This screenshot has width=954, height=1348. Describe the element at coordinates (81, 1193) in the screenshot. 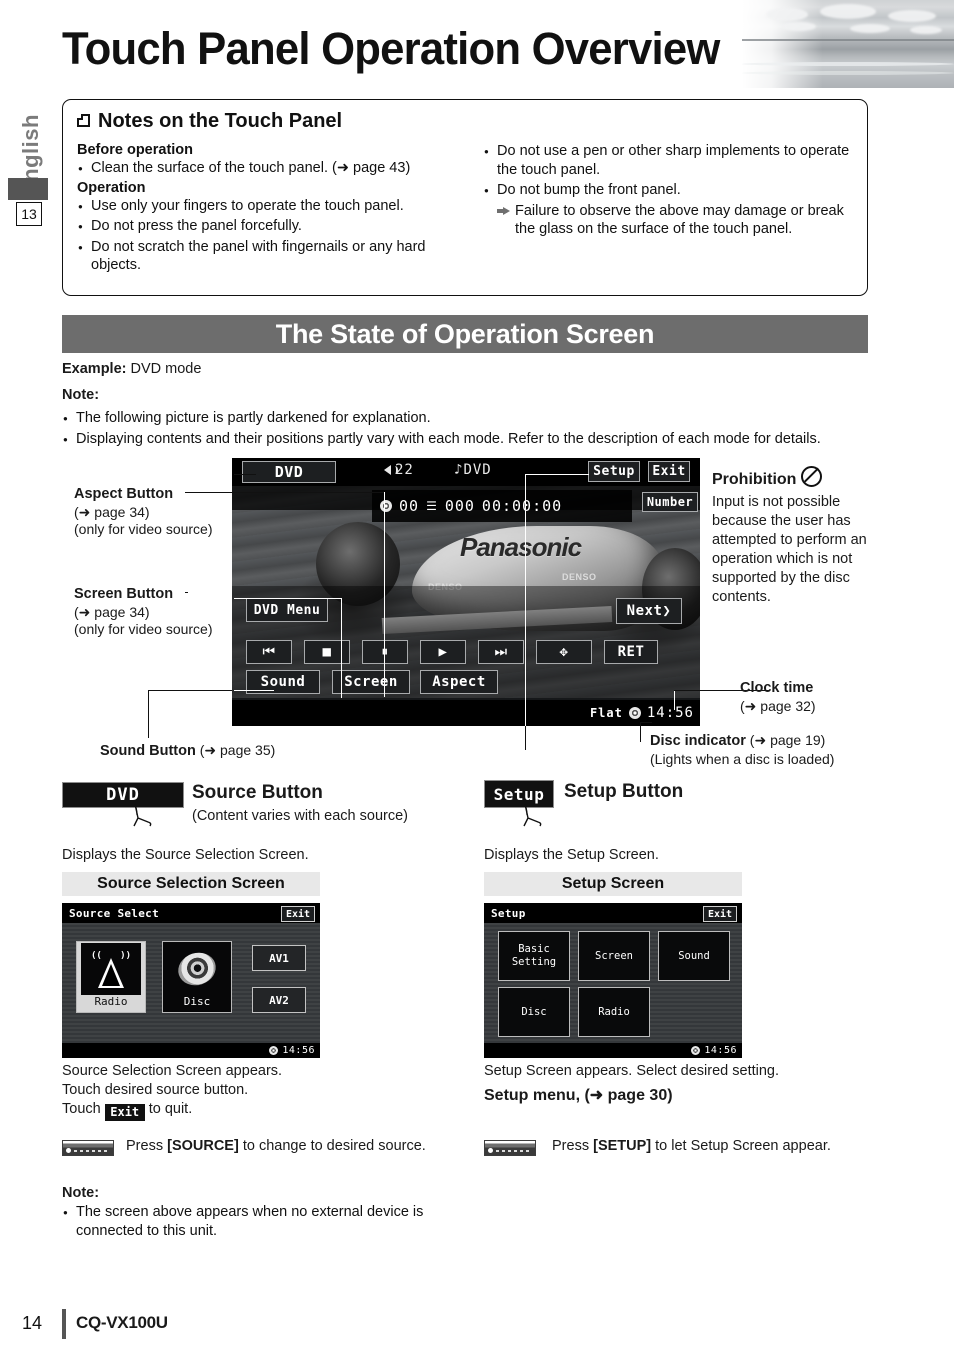

I see `bottom-note-heading: Note:` at that location.